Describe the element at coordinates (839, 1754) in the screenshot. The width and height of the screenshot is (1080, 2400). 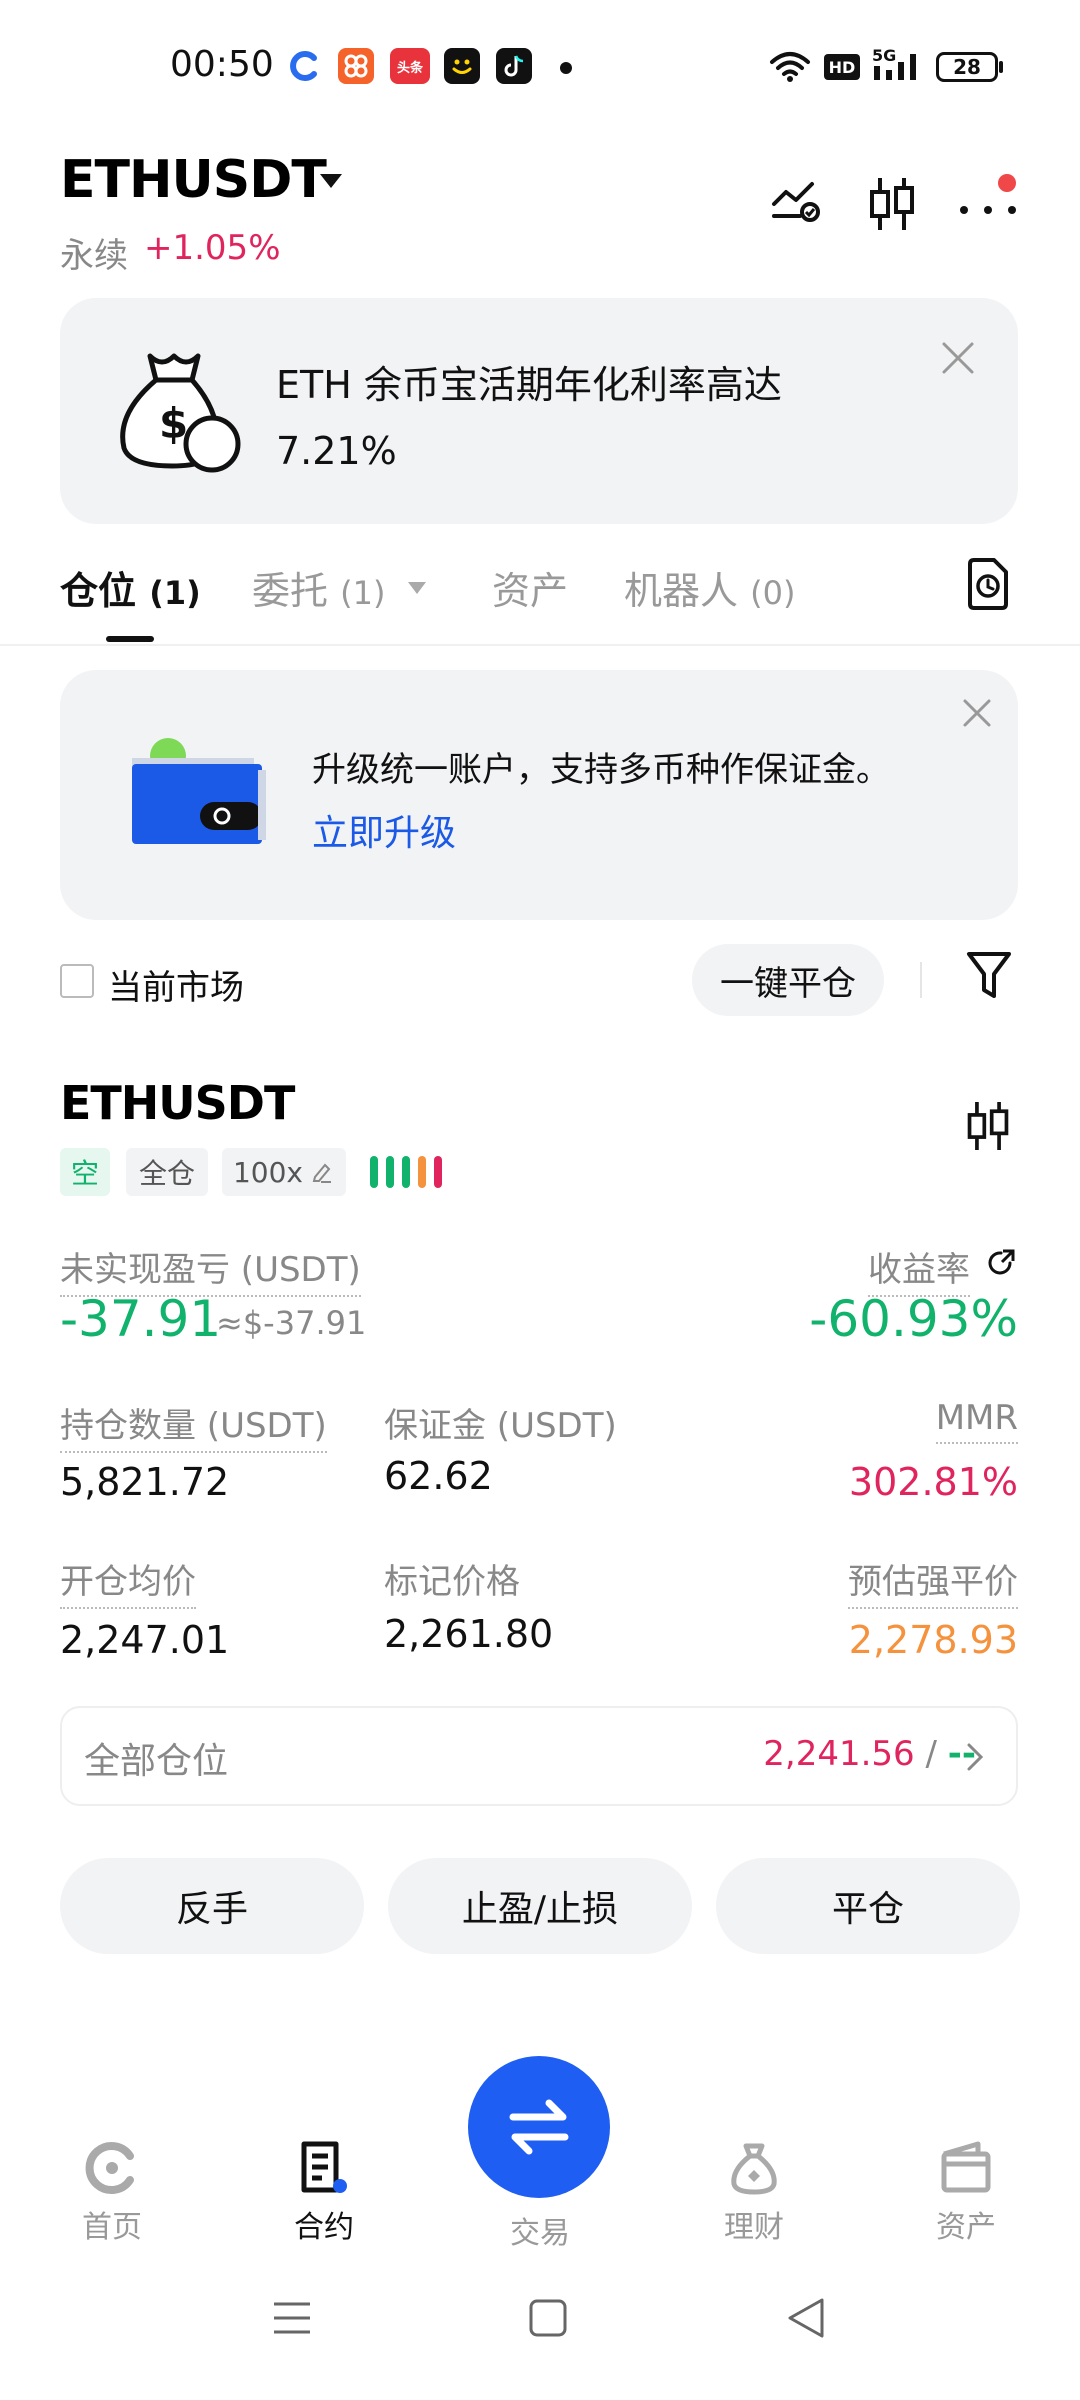
I see `all-positions-price: 2,241.56` at that location.